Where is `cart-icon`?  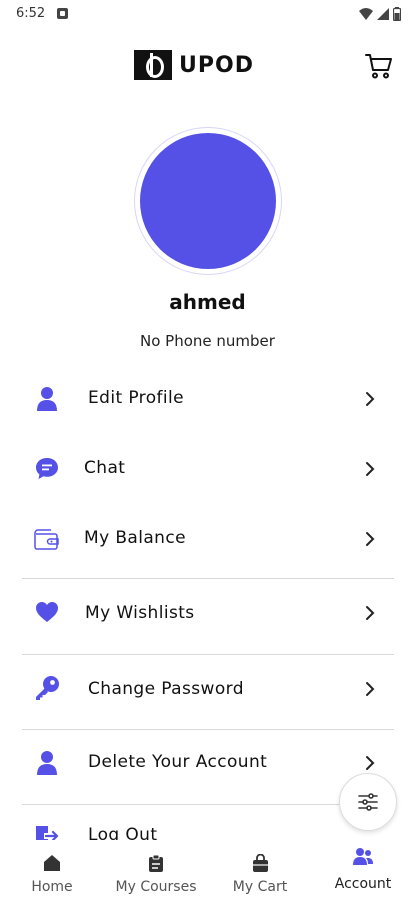 cart-icon is located at coordinates (378, 66).